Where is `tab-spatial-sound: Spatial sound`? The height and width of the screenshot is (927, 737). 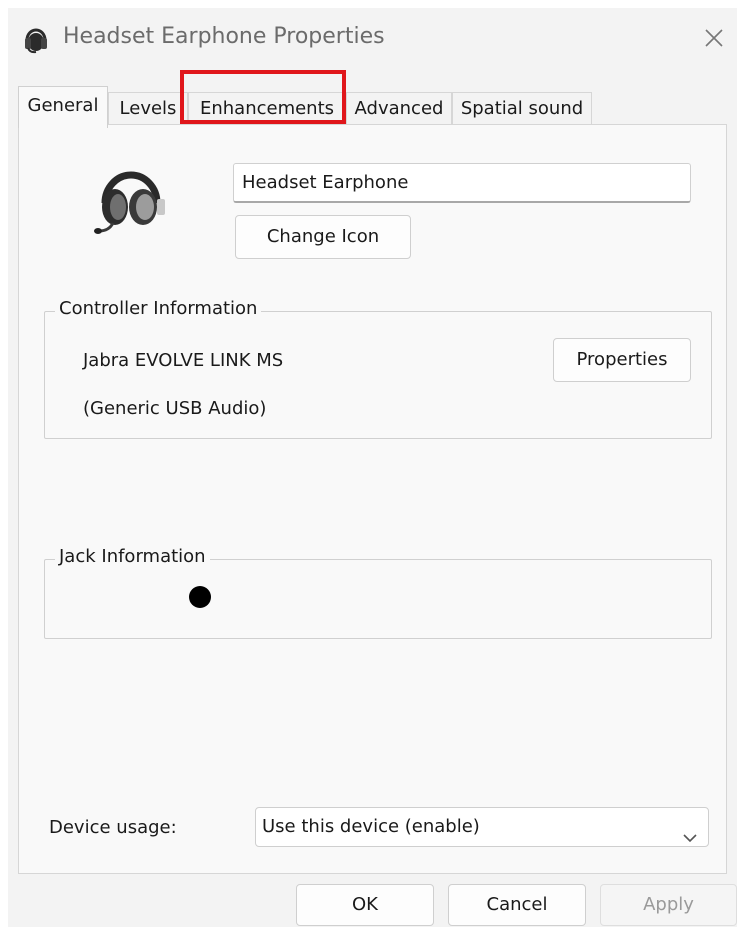 tab-spatial-sound: Spatial sound is located at coordinates (522, 108).